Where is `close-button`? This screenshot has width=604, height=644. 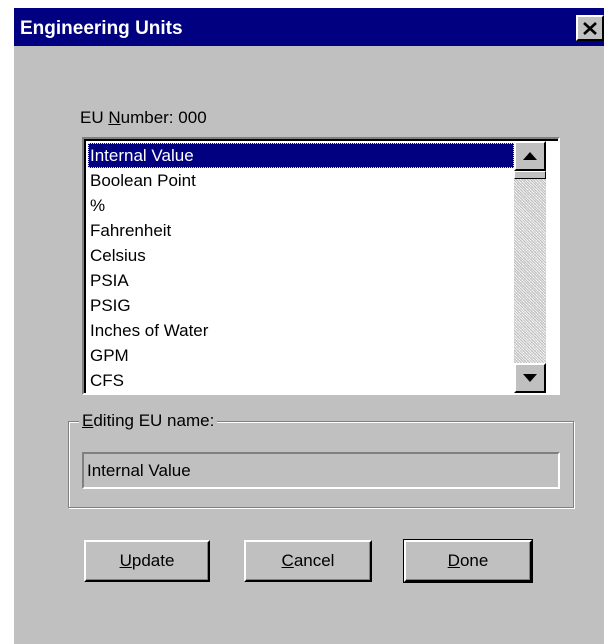 close-button is located at coordinates (590, 28).